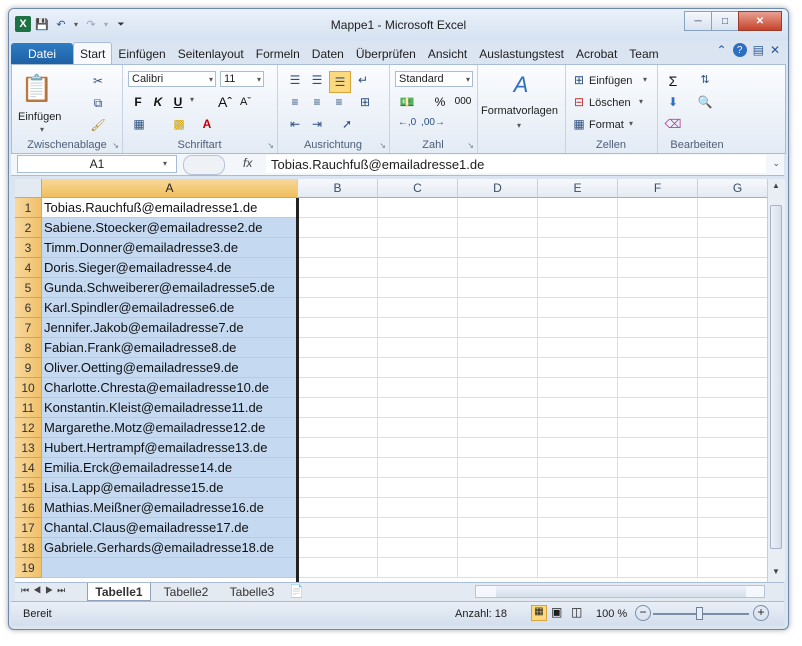  What do you see at coordinates (776, 163) in the screenshot?
I see `expand-formula-bar-icon: ⌄` at bounding box center [776, 163].